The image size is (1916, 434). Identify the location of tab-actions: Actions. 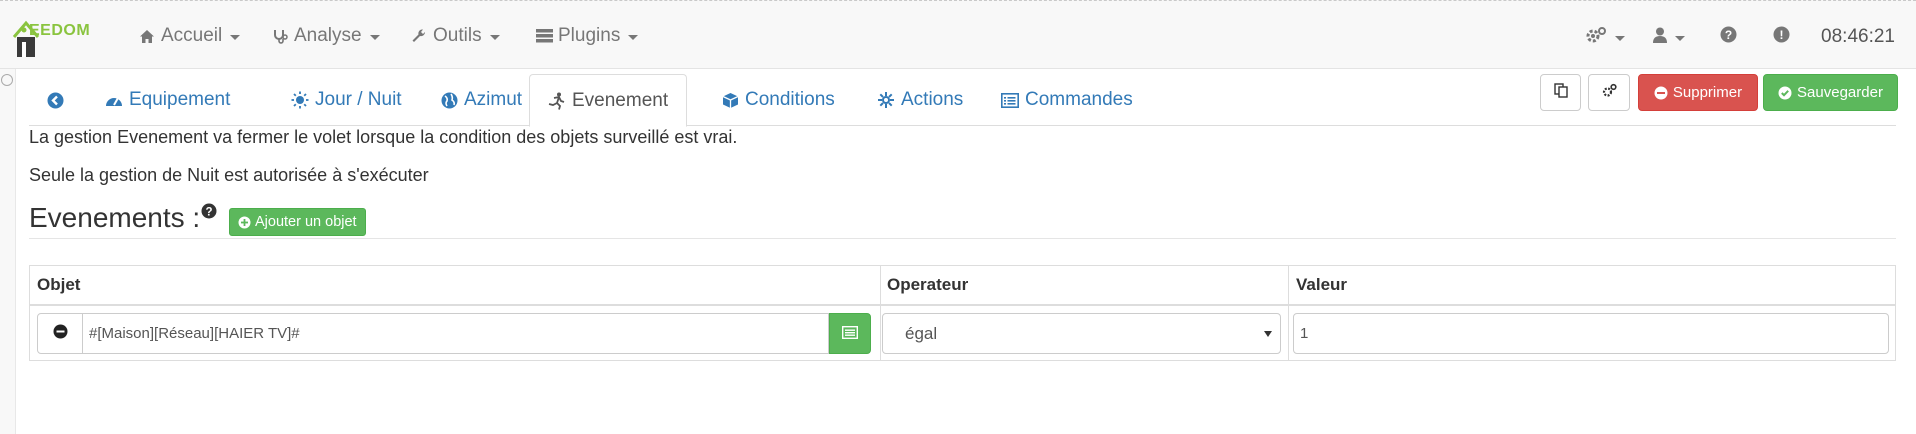
(920, 100).